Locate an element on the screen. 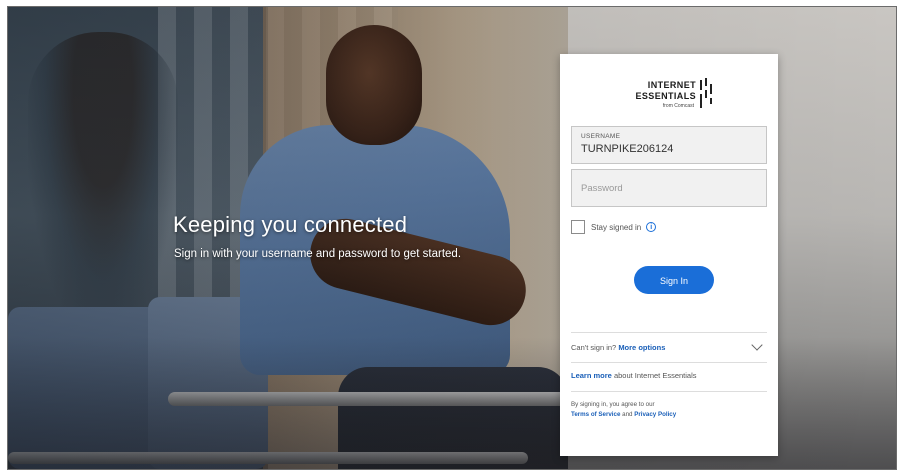 The image size is (904, 475). more-options-link: More options is located at coordinates (641, 347).